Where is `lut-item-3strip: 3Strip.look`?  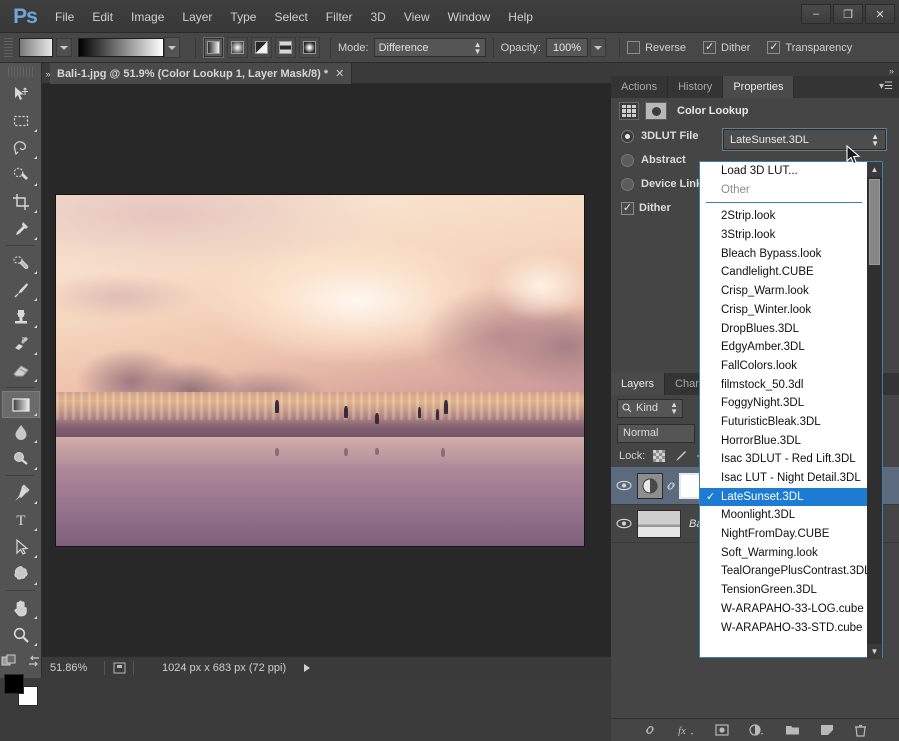
lut-item-3strip: 3Strip.look is located at coordinates (784, 235).